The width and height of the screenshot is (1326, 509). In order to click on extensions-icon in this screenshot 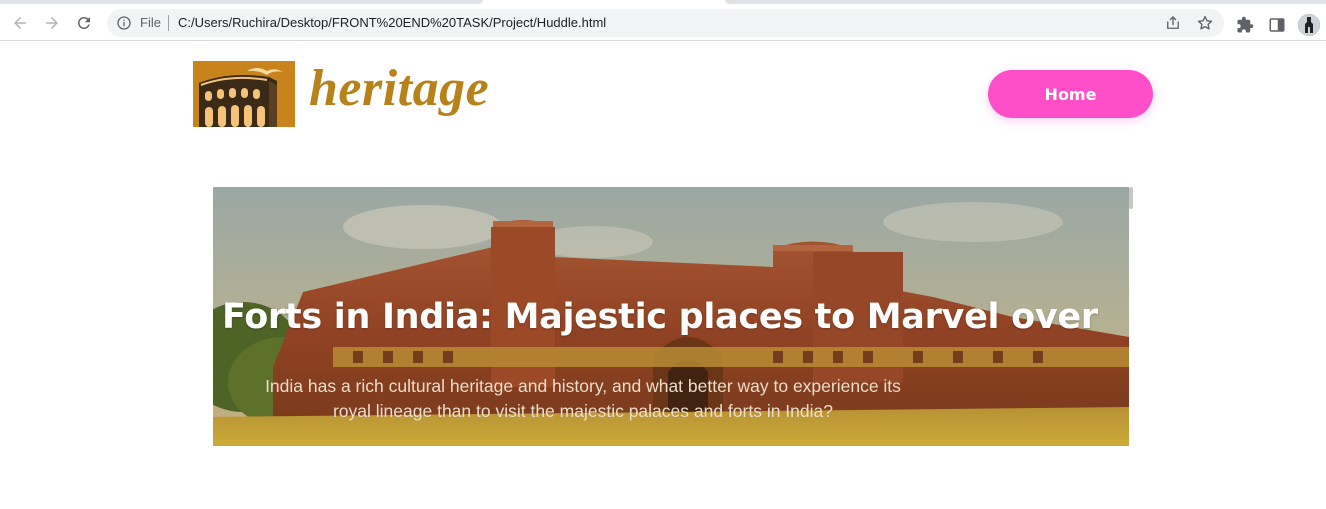, I will do `click(1245, 25)`.